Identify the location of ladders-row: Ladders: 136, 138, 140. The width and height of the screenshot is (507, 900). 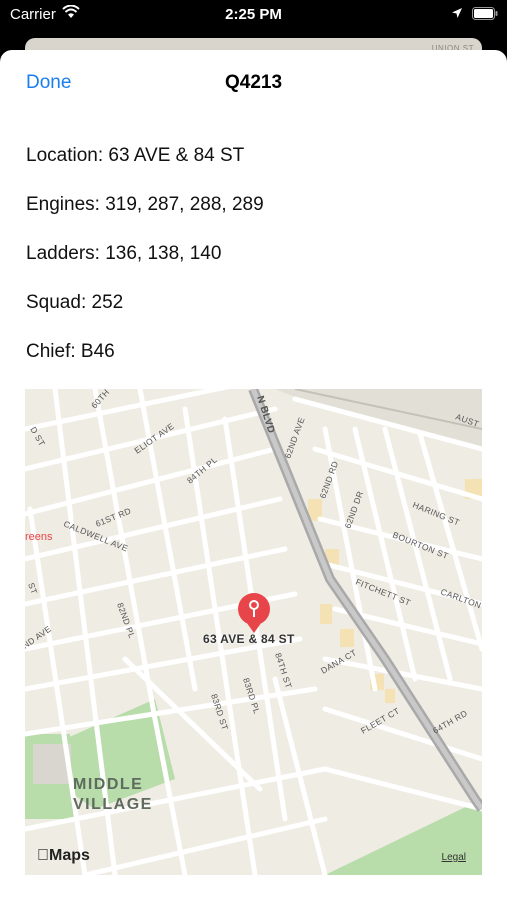
(124, 253).